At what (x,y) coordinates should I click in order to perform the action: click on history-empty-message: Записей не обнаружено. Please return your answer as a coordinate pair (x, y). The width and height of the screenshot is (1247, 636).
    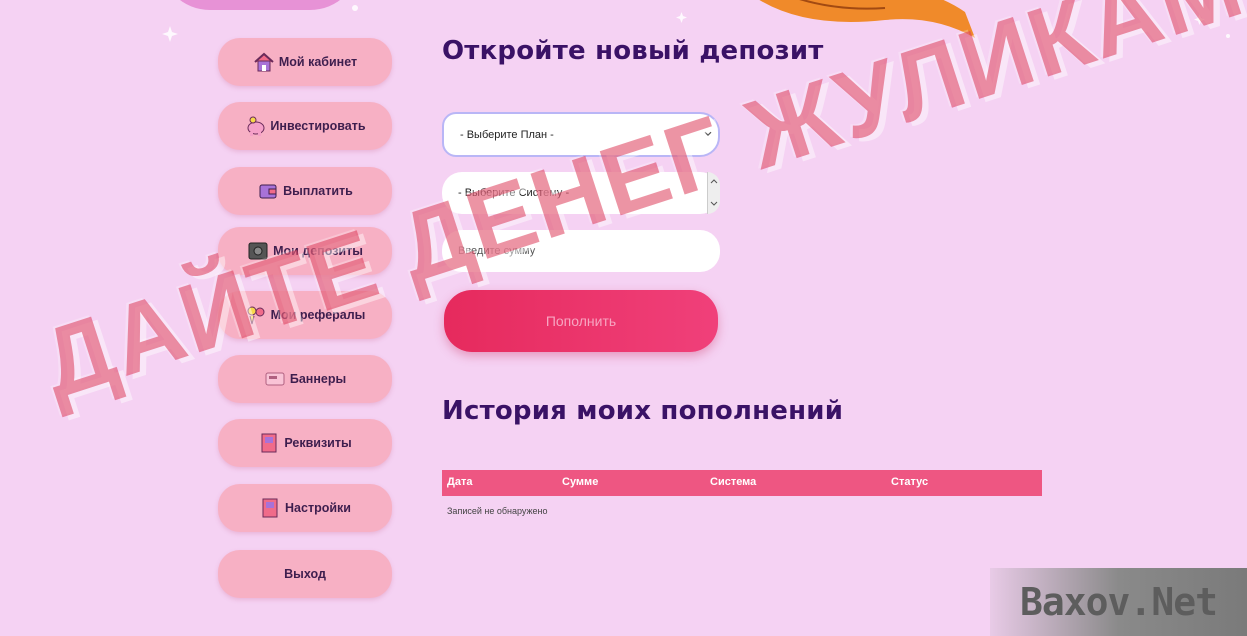
    Looking at the image, I should click on (497, 511).